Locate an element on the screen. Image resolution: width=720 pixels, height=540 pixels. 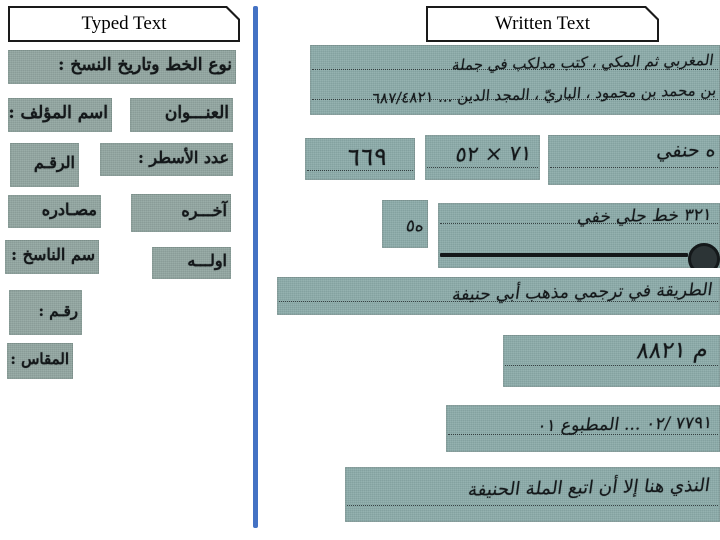
typed-patch-size: المقاس : is located at coordinates (40, 361).